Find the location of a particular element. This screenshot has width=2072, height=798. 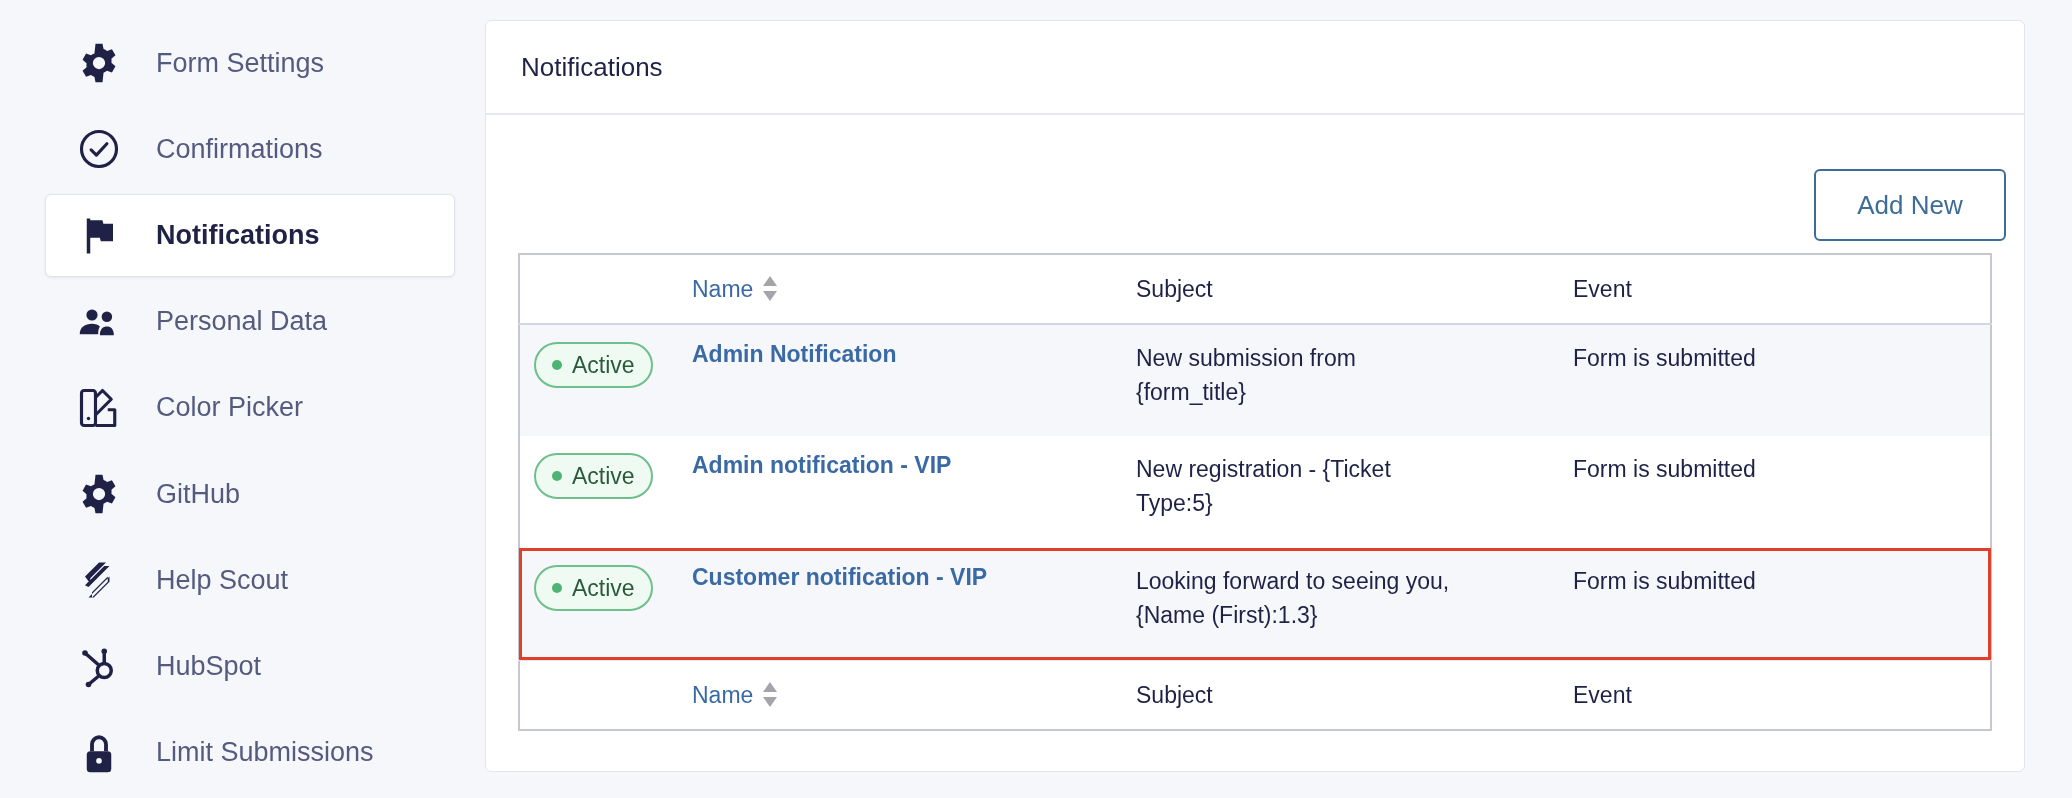

notification-name-link: Admin notification - VIP is located at coordinates (822, 465).